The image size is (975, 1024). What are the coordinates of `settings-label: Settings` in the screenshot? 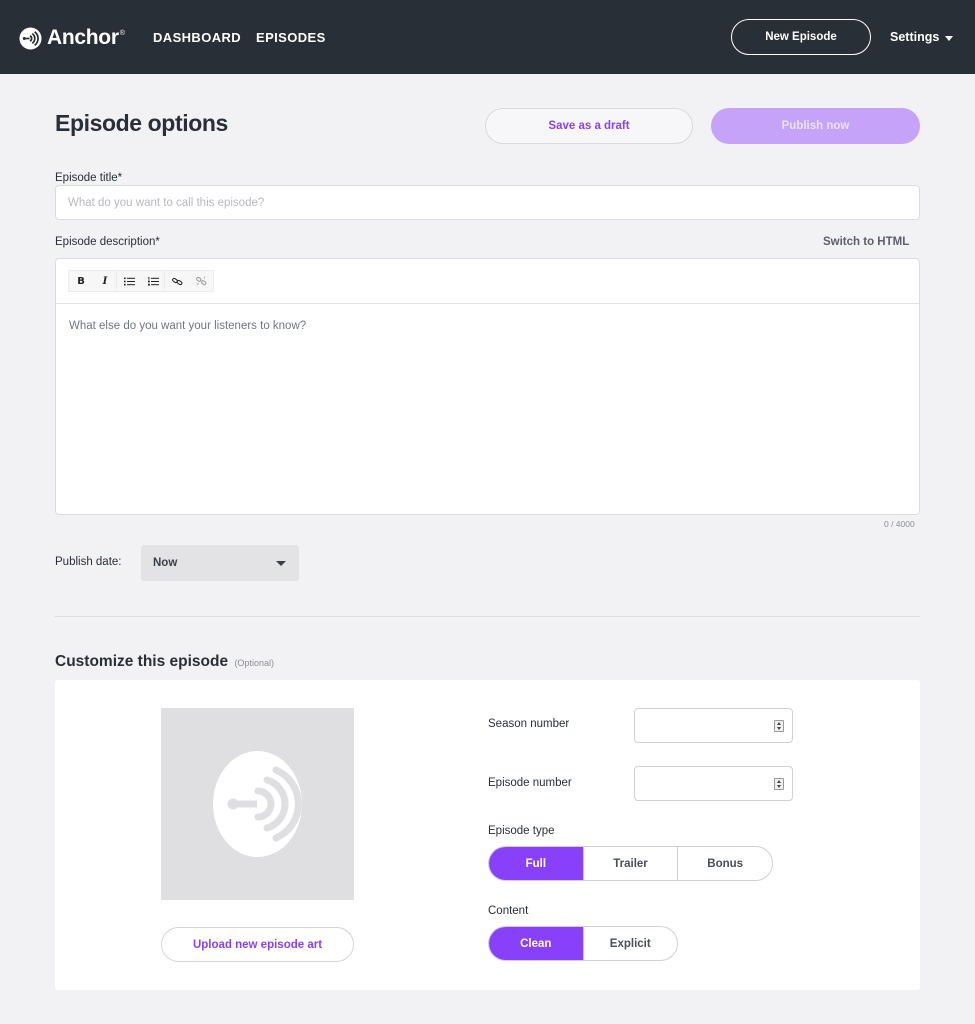 It's located at (915, 37).